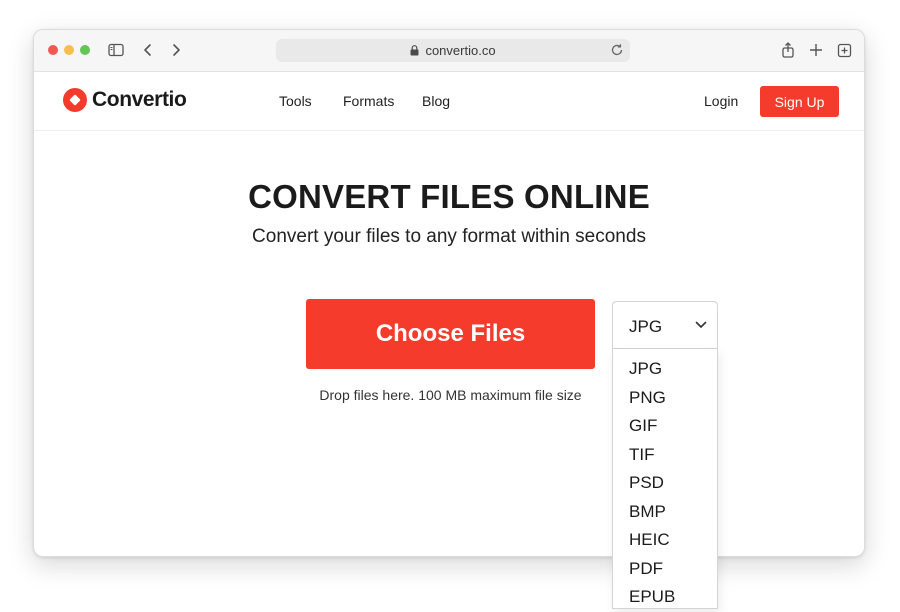 Image resolution: width=900 pixels, height=612 pixels. Describe the element at coordinates (665, 597) in the screenshot. I see `format-option-epub: EPUB` at that location.